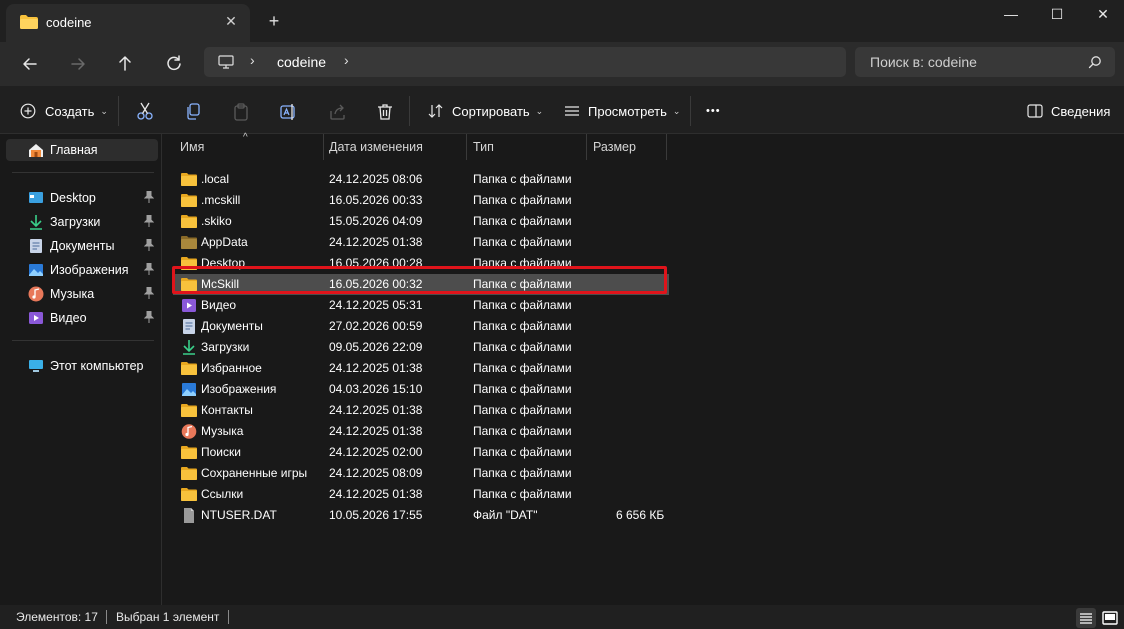 This screenshot has height=629, width=1124. What do you see at coordinates (36, 222) in the screenshot?
I see `download-icon` at bounding box center [36, 222].